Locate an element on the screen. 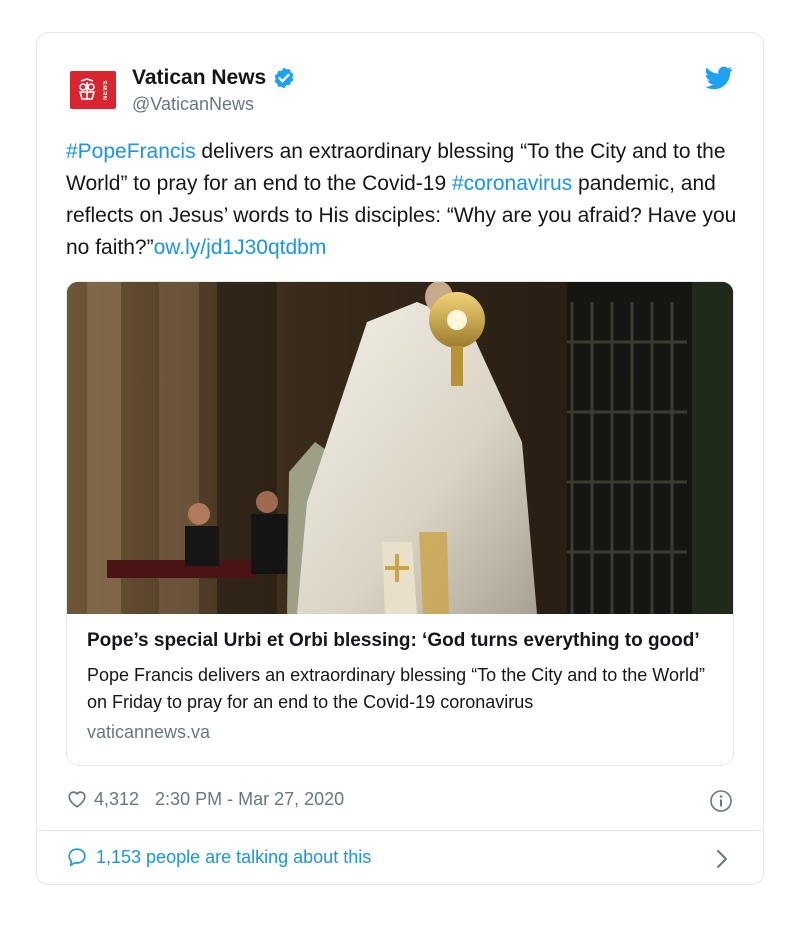 This screenshot has width=800, height=934. tweet-timestamp: 2:30 PM - Mar 27, 2020 is located at coordinates (249, 799).